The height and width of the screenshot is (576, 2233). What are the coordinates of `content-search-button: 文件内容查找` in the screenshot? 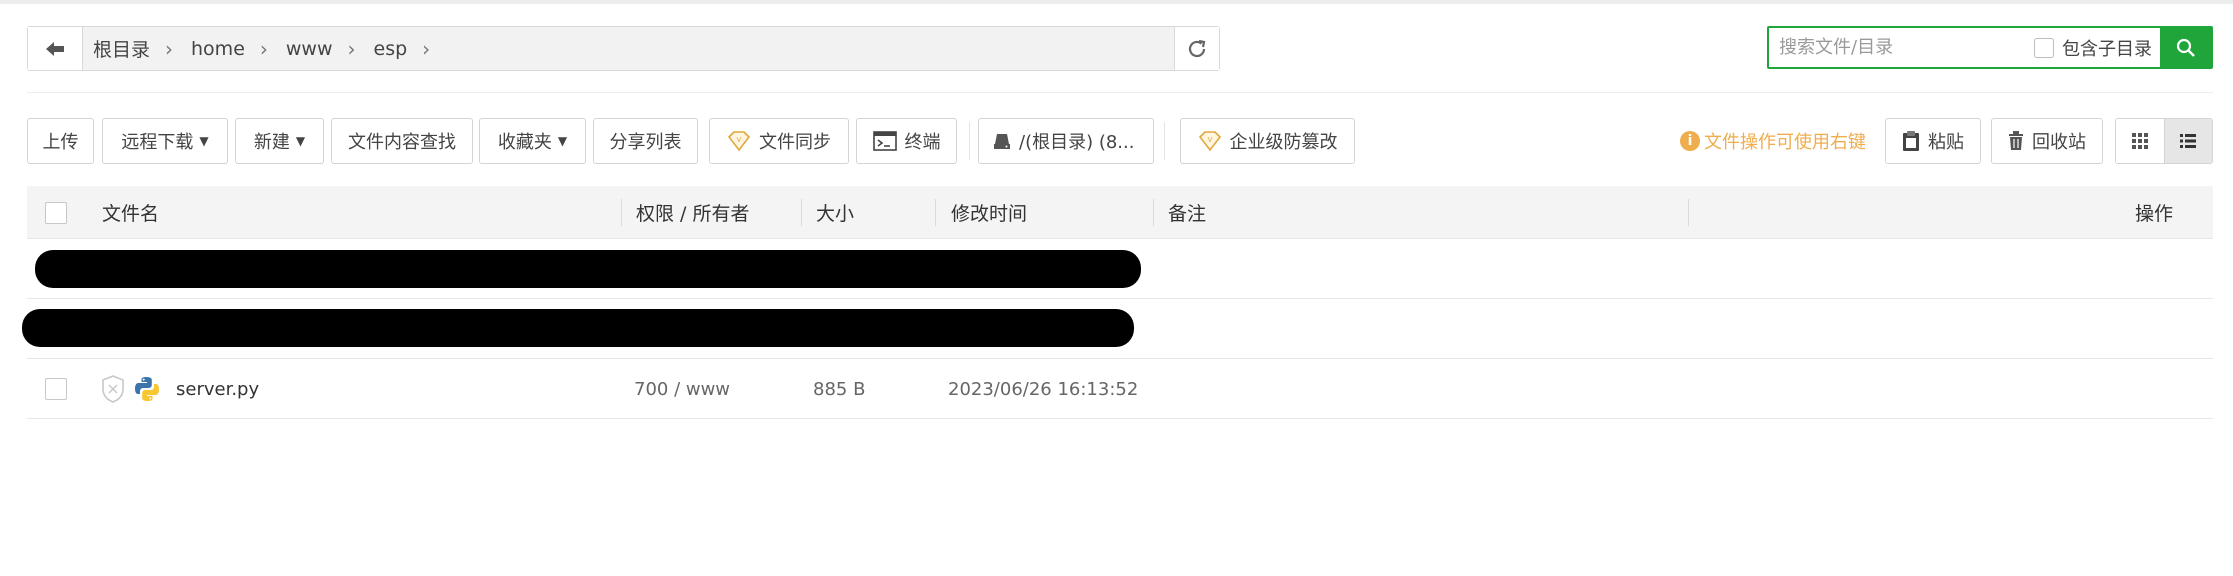 It's located at (402, 141).